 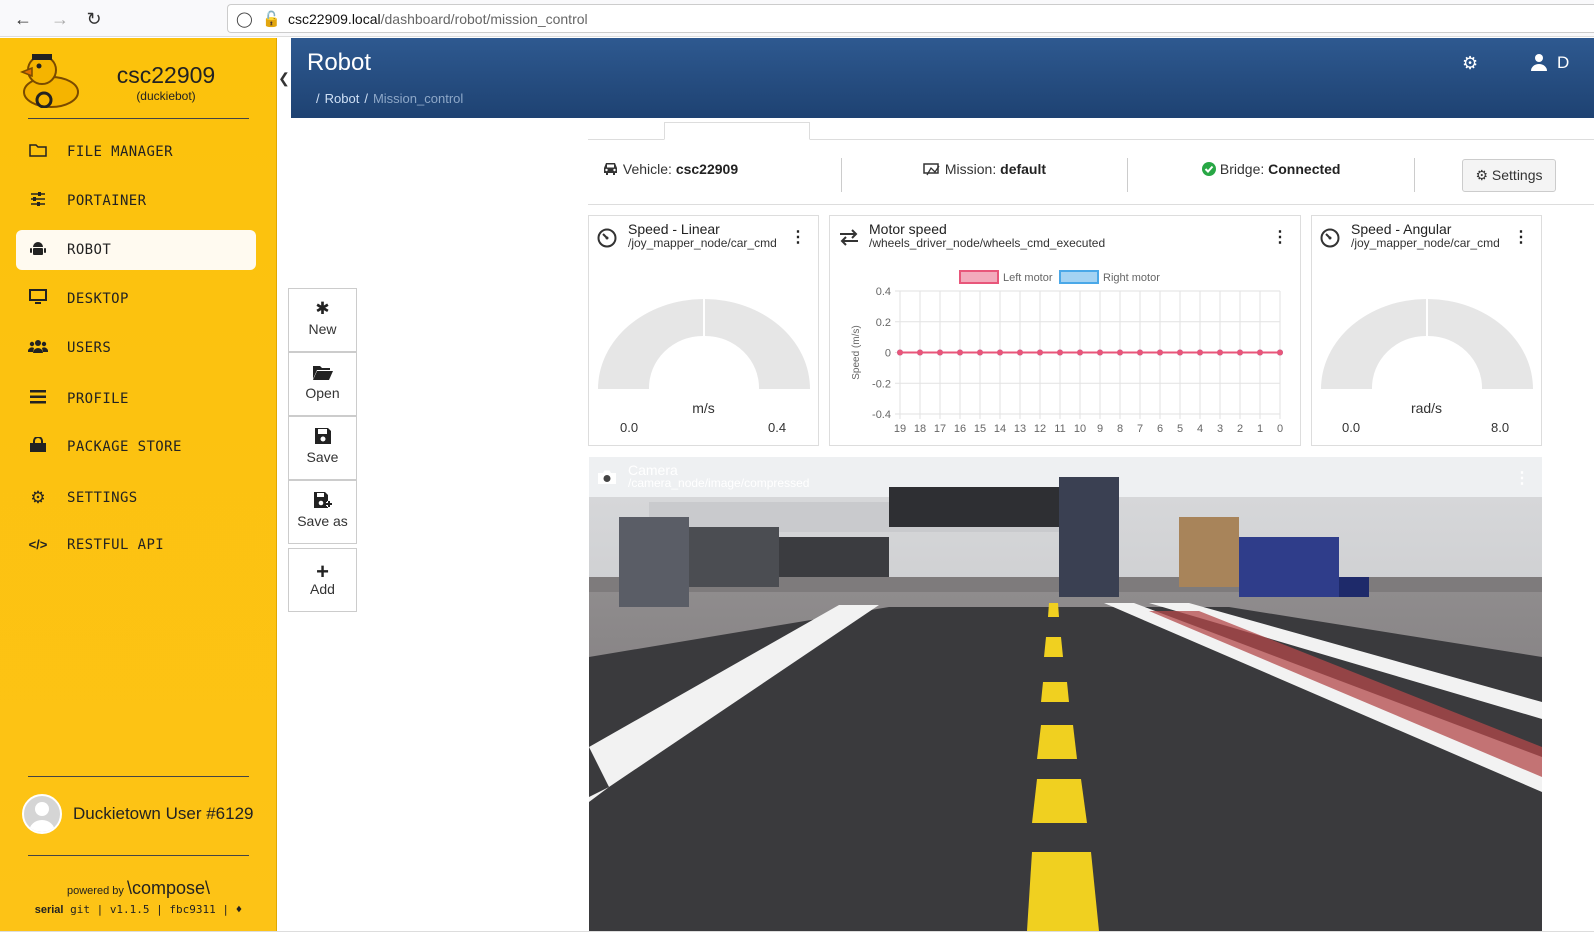 I want to click on widget-title: Speed - Angular, so click(x=1401, y=229).